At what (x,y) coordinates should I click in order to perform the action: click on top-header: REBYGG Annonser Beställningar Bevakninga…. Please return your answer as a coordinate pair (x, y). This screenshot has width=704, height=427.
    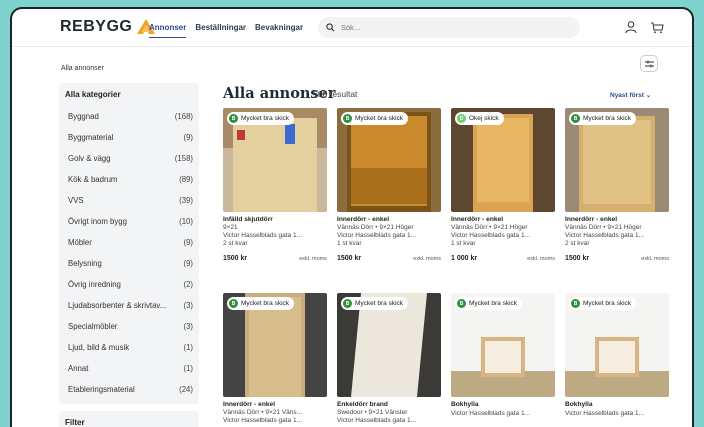
    Looking at the image, I should click on (352, 28).